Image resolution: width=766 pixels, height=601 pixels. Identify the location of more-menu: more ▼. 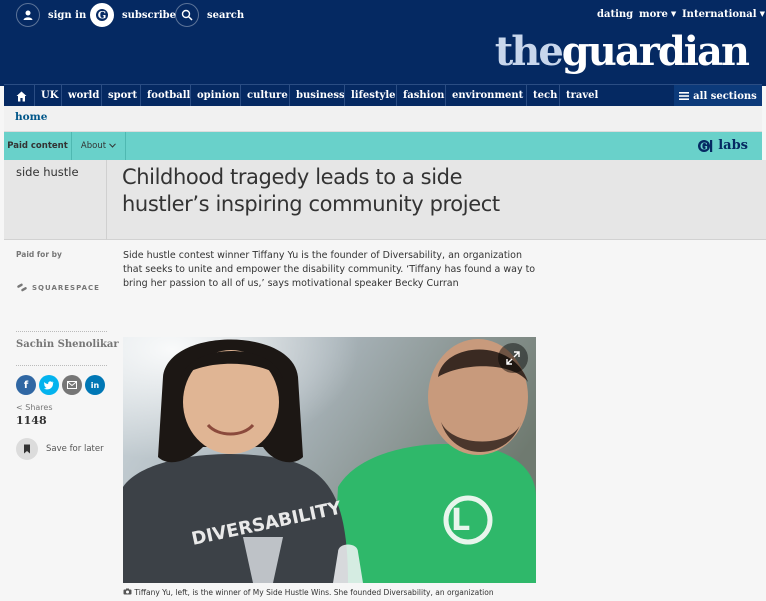
(657, 14).